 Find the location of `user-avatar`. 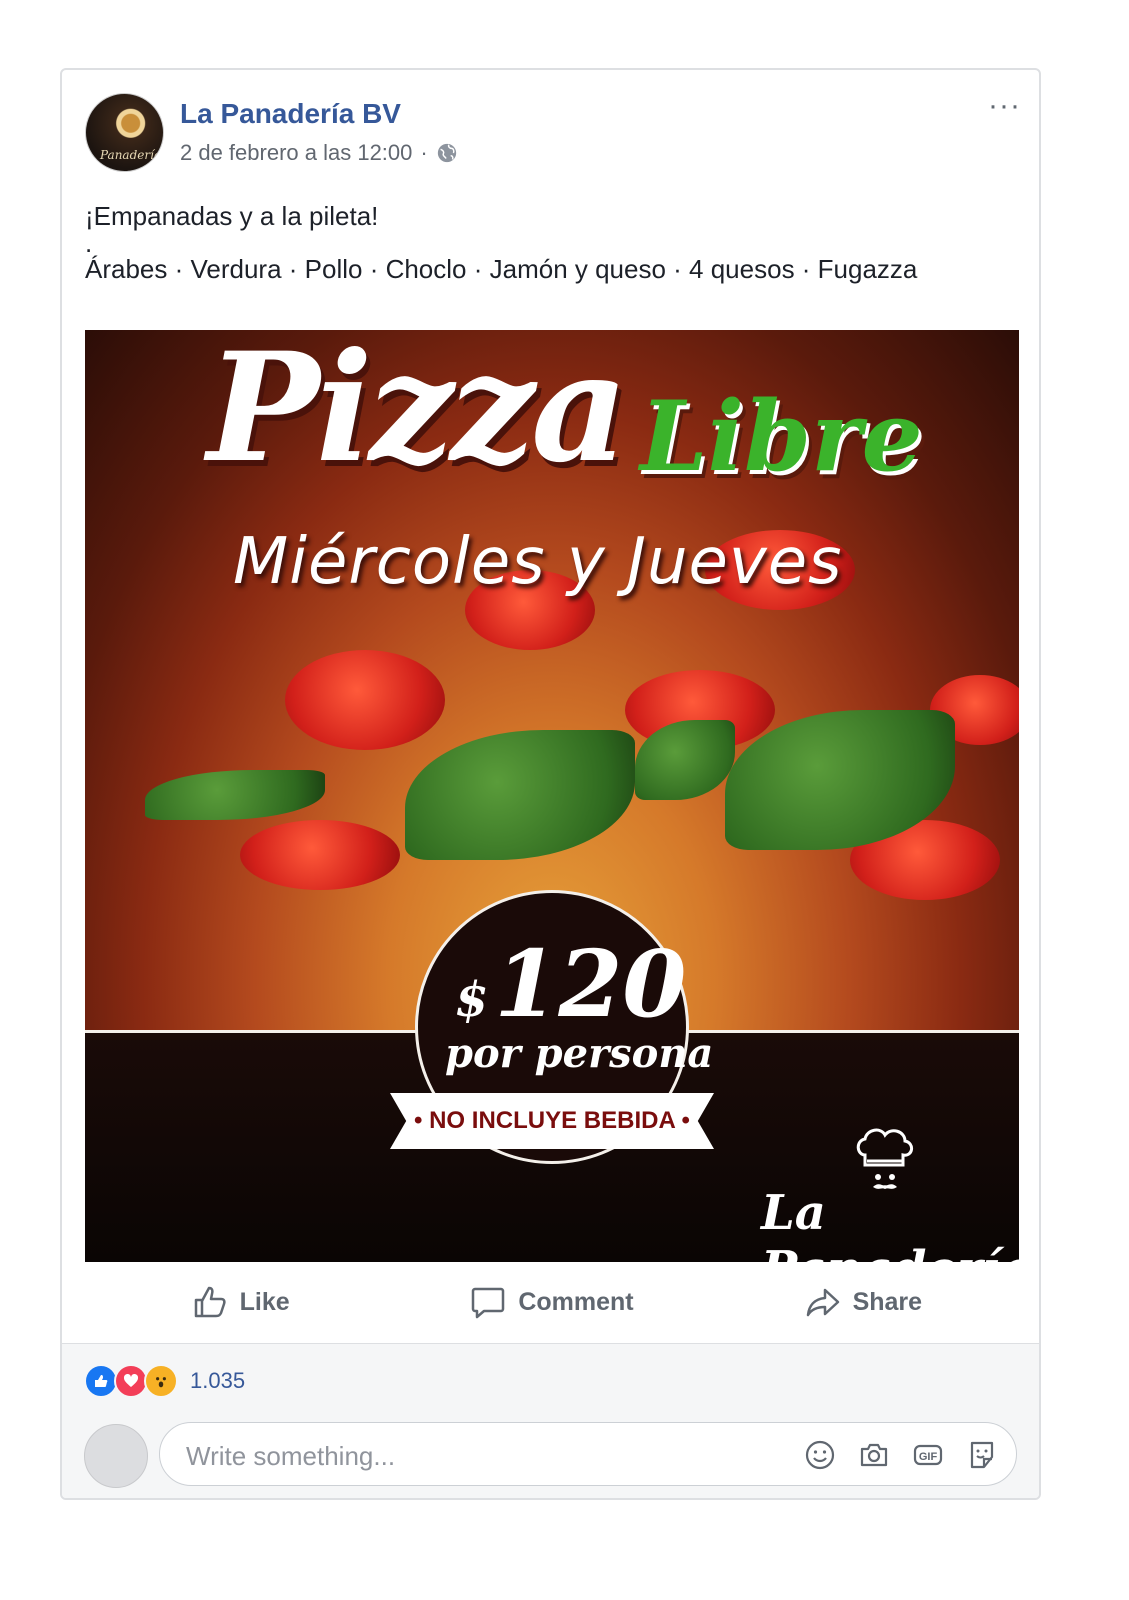

user-avatar is located at coordinates (116, 1456).